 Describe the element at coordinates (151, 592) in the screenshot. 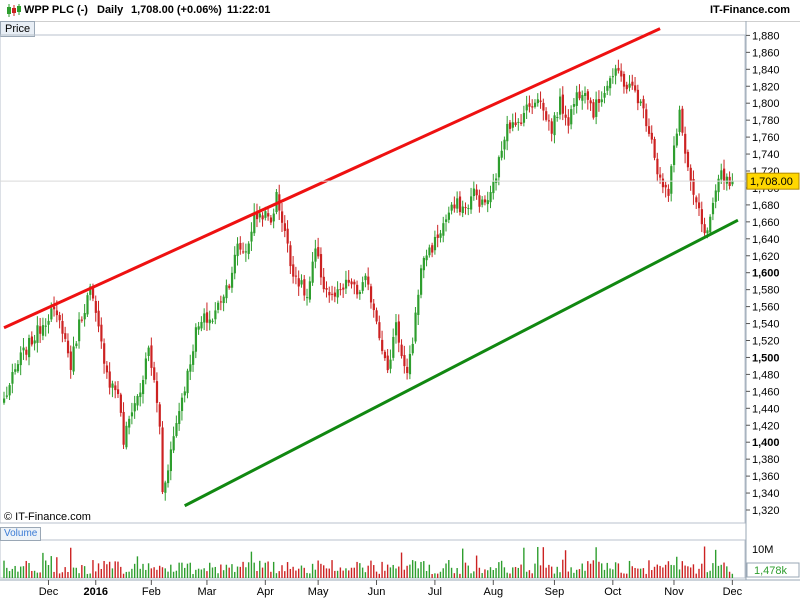

I see `x-tick-label: Feb` at that location.